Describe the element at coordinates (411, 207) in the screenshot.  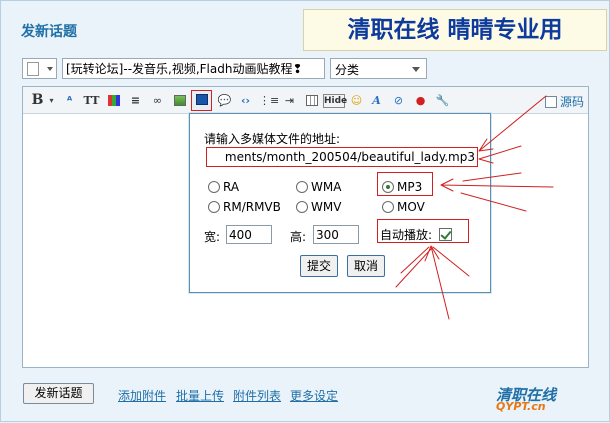
I see `format-label: MOV` at that location.